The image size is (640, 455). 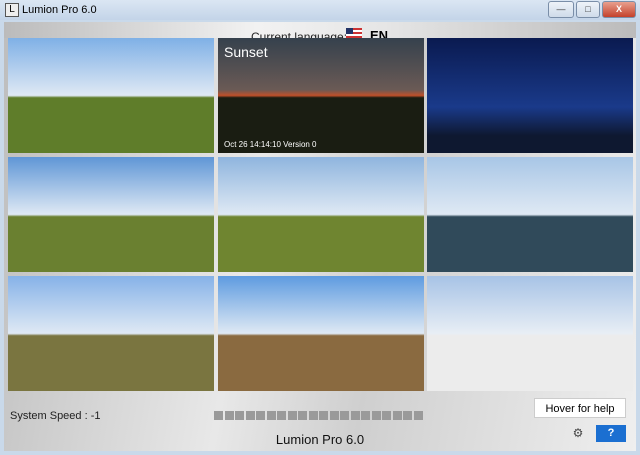 I want to click on maximize-button: □, so click(x=588, y=9).